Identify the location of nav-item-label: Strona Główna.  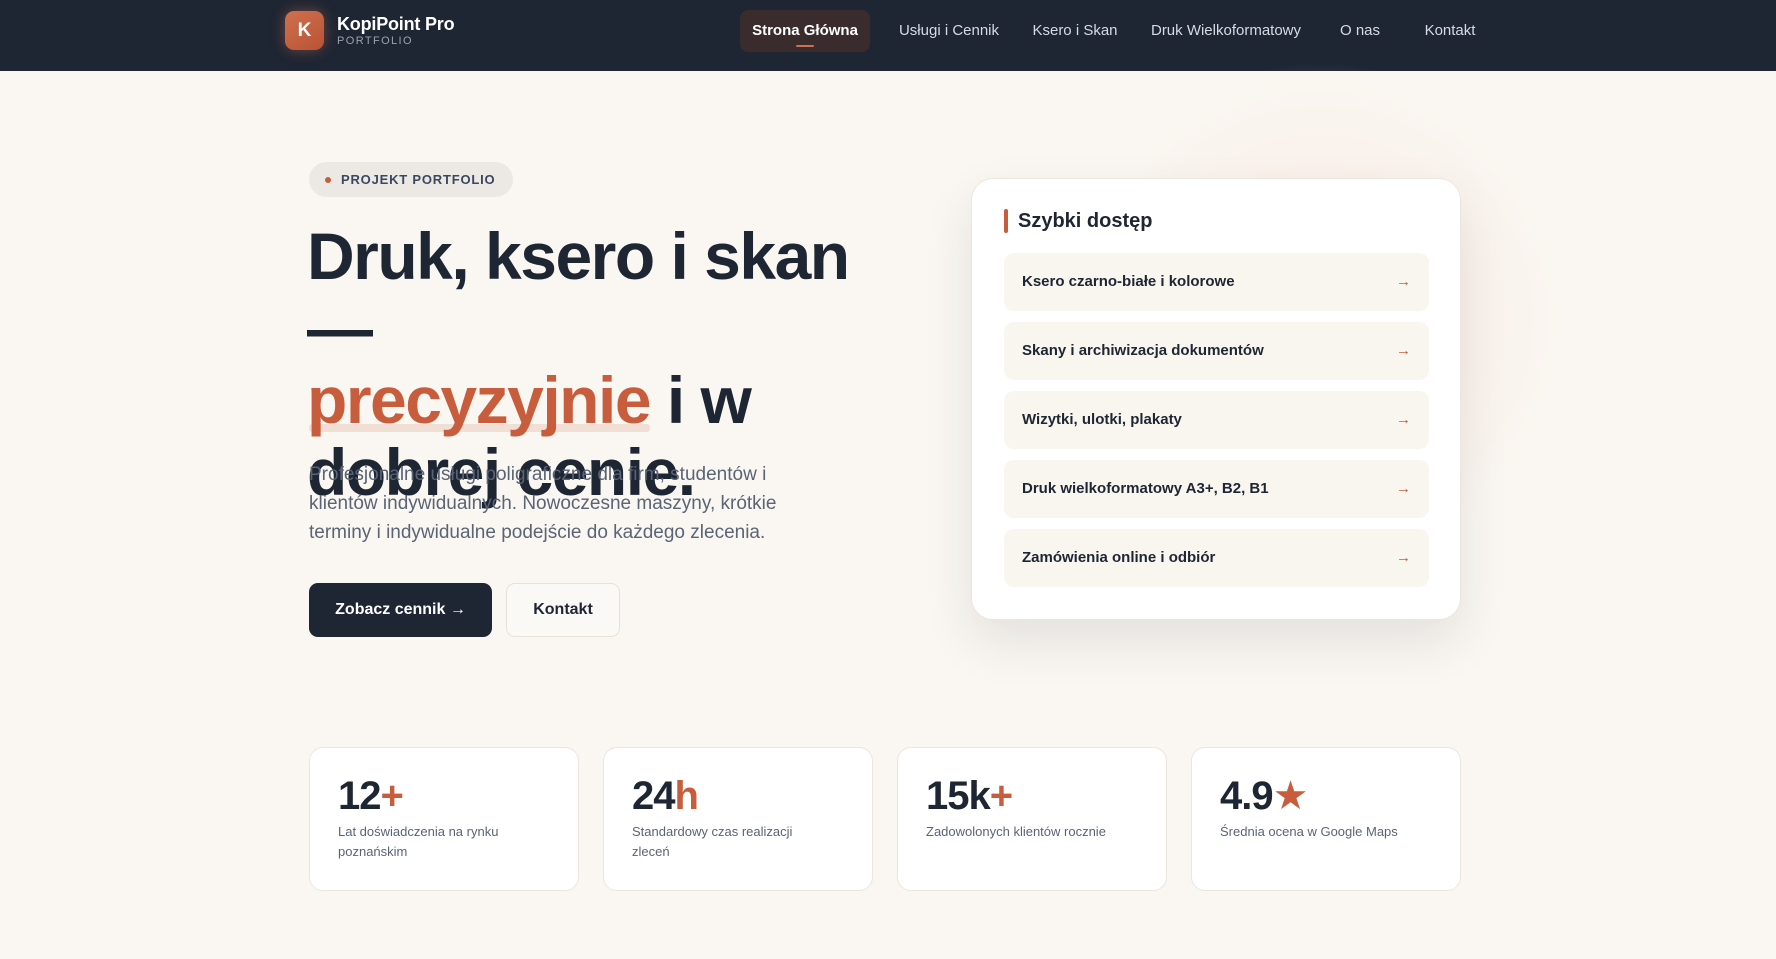
(805, 30).